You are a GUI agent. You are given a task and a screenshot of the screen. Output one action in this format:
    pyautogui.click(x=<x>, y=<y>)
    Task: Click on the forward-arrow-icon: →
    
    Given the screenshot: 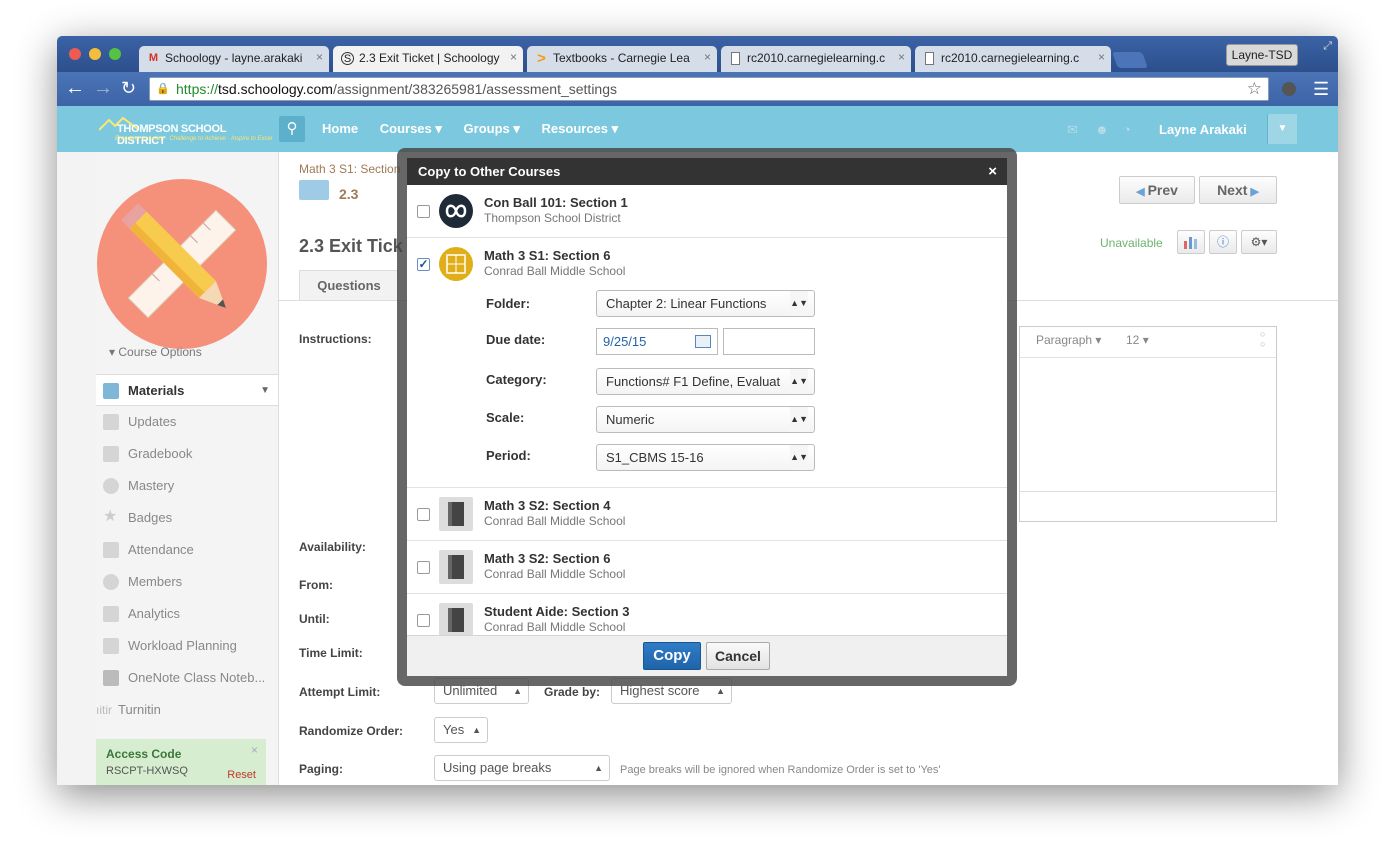 What is the action you would take?
    pyautogui.click(x=103, y=88)
    